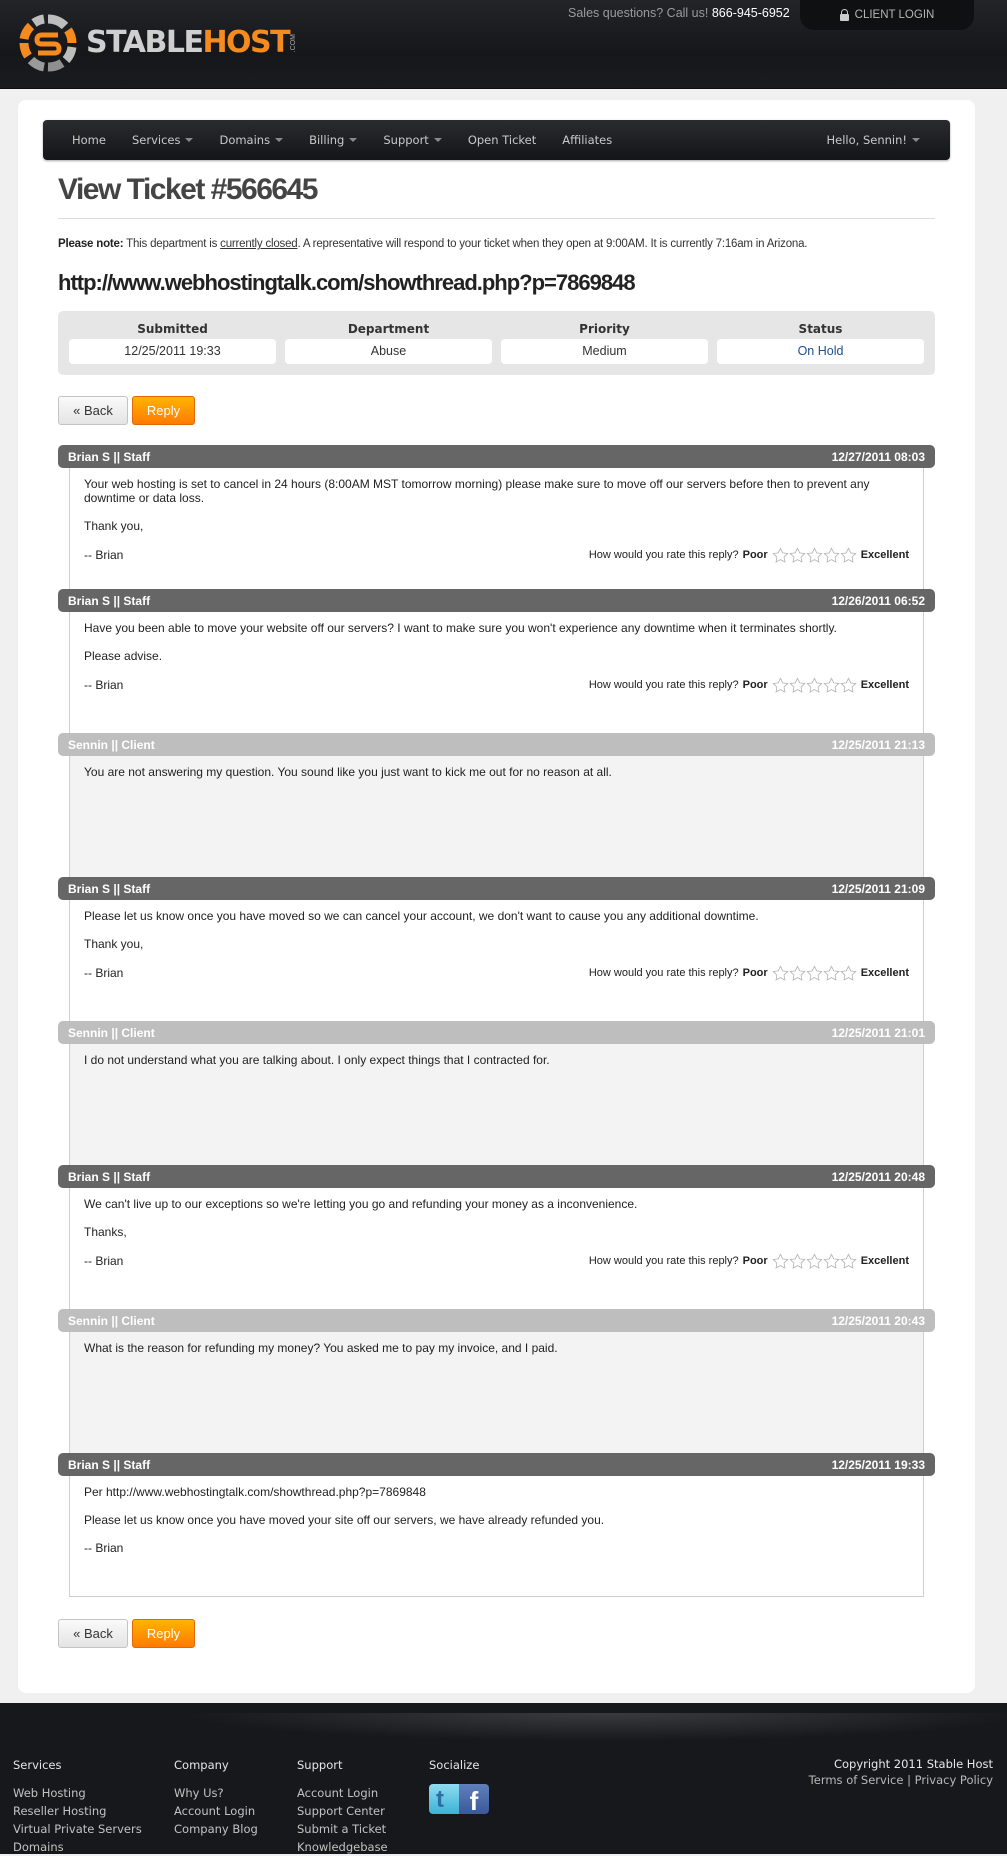  I want to click on rating-stars, so click(814, 555).